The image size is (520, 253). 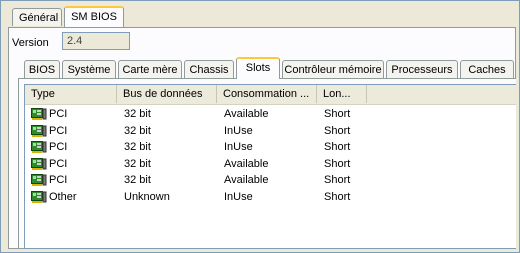 What do you see at coordinates (258, 68) in the screenshot?
I see `tab-slots: Slots` at bounding box center [258, 68].